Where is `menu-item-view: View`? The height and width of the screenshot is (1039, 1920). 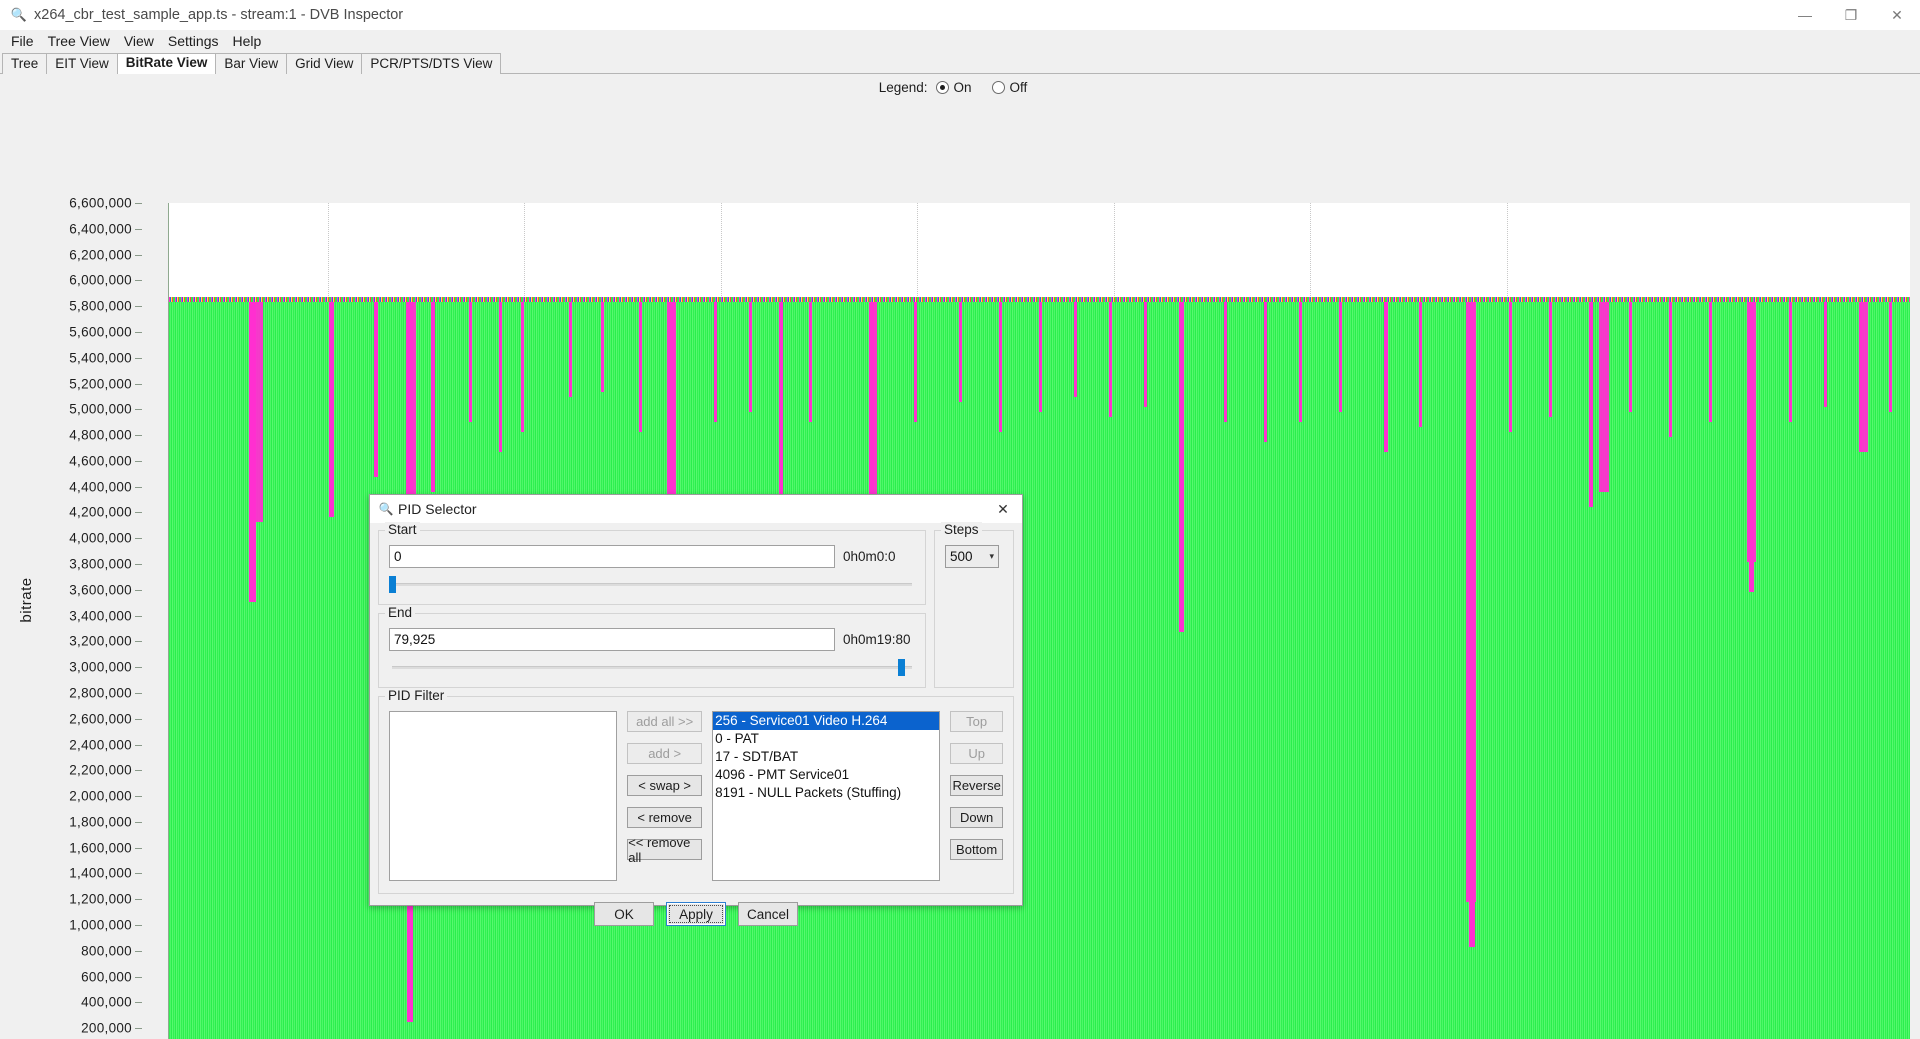 menu-item-view: View is located at coordinates (139, 41).